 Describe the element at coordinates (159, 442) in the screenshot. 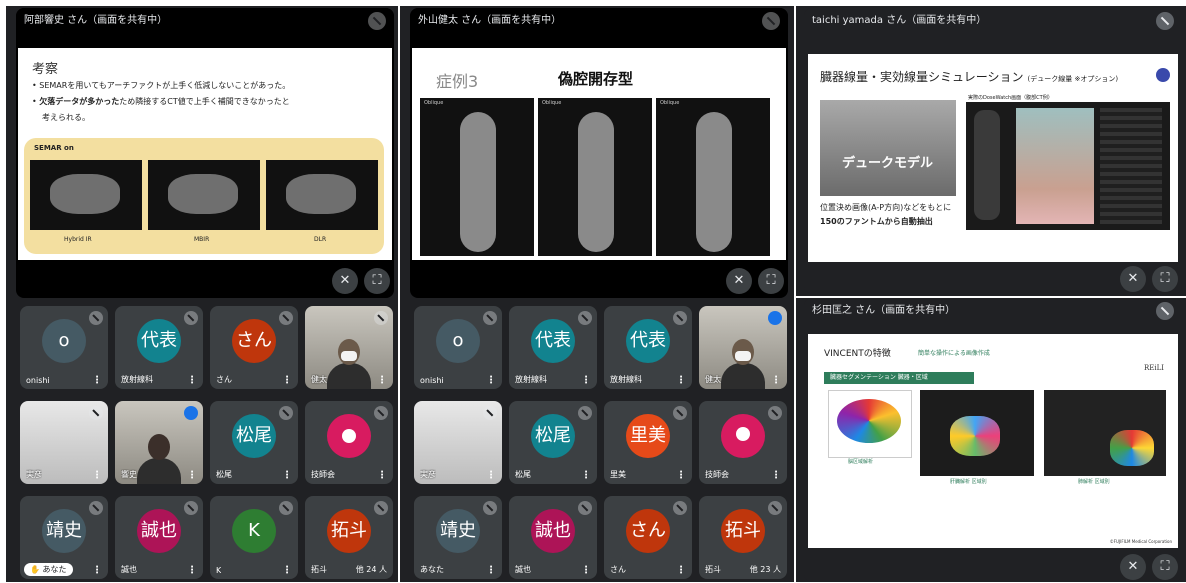

I see `tile-kyoji-video: 響史 ⋮` at that location.